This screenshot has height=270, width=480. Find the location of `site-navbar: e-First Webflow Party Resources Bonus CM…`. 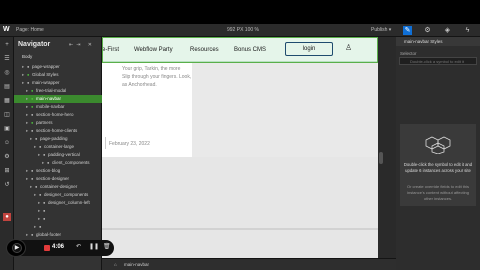

site-navbar: e-First Webflow Party Resources Bonus CM… is located at coordinates (240, 49).